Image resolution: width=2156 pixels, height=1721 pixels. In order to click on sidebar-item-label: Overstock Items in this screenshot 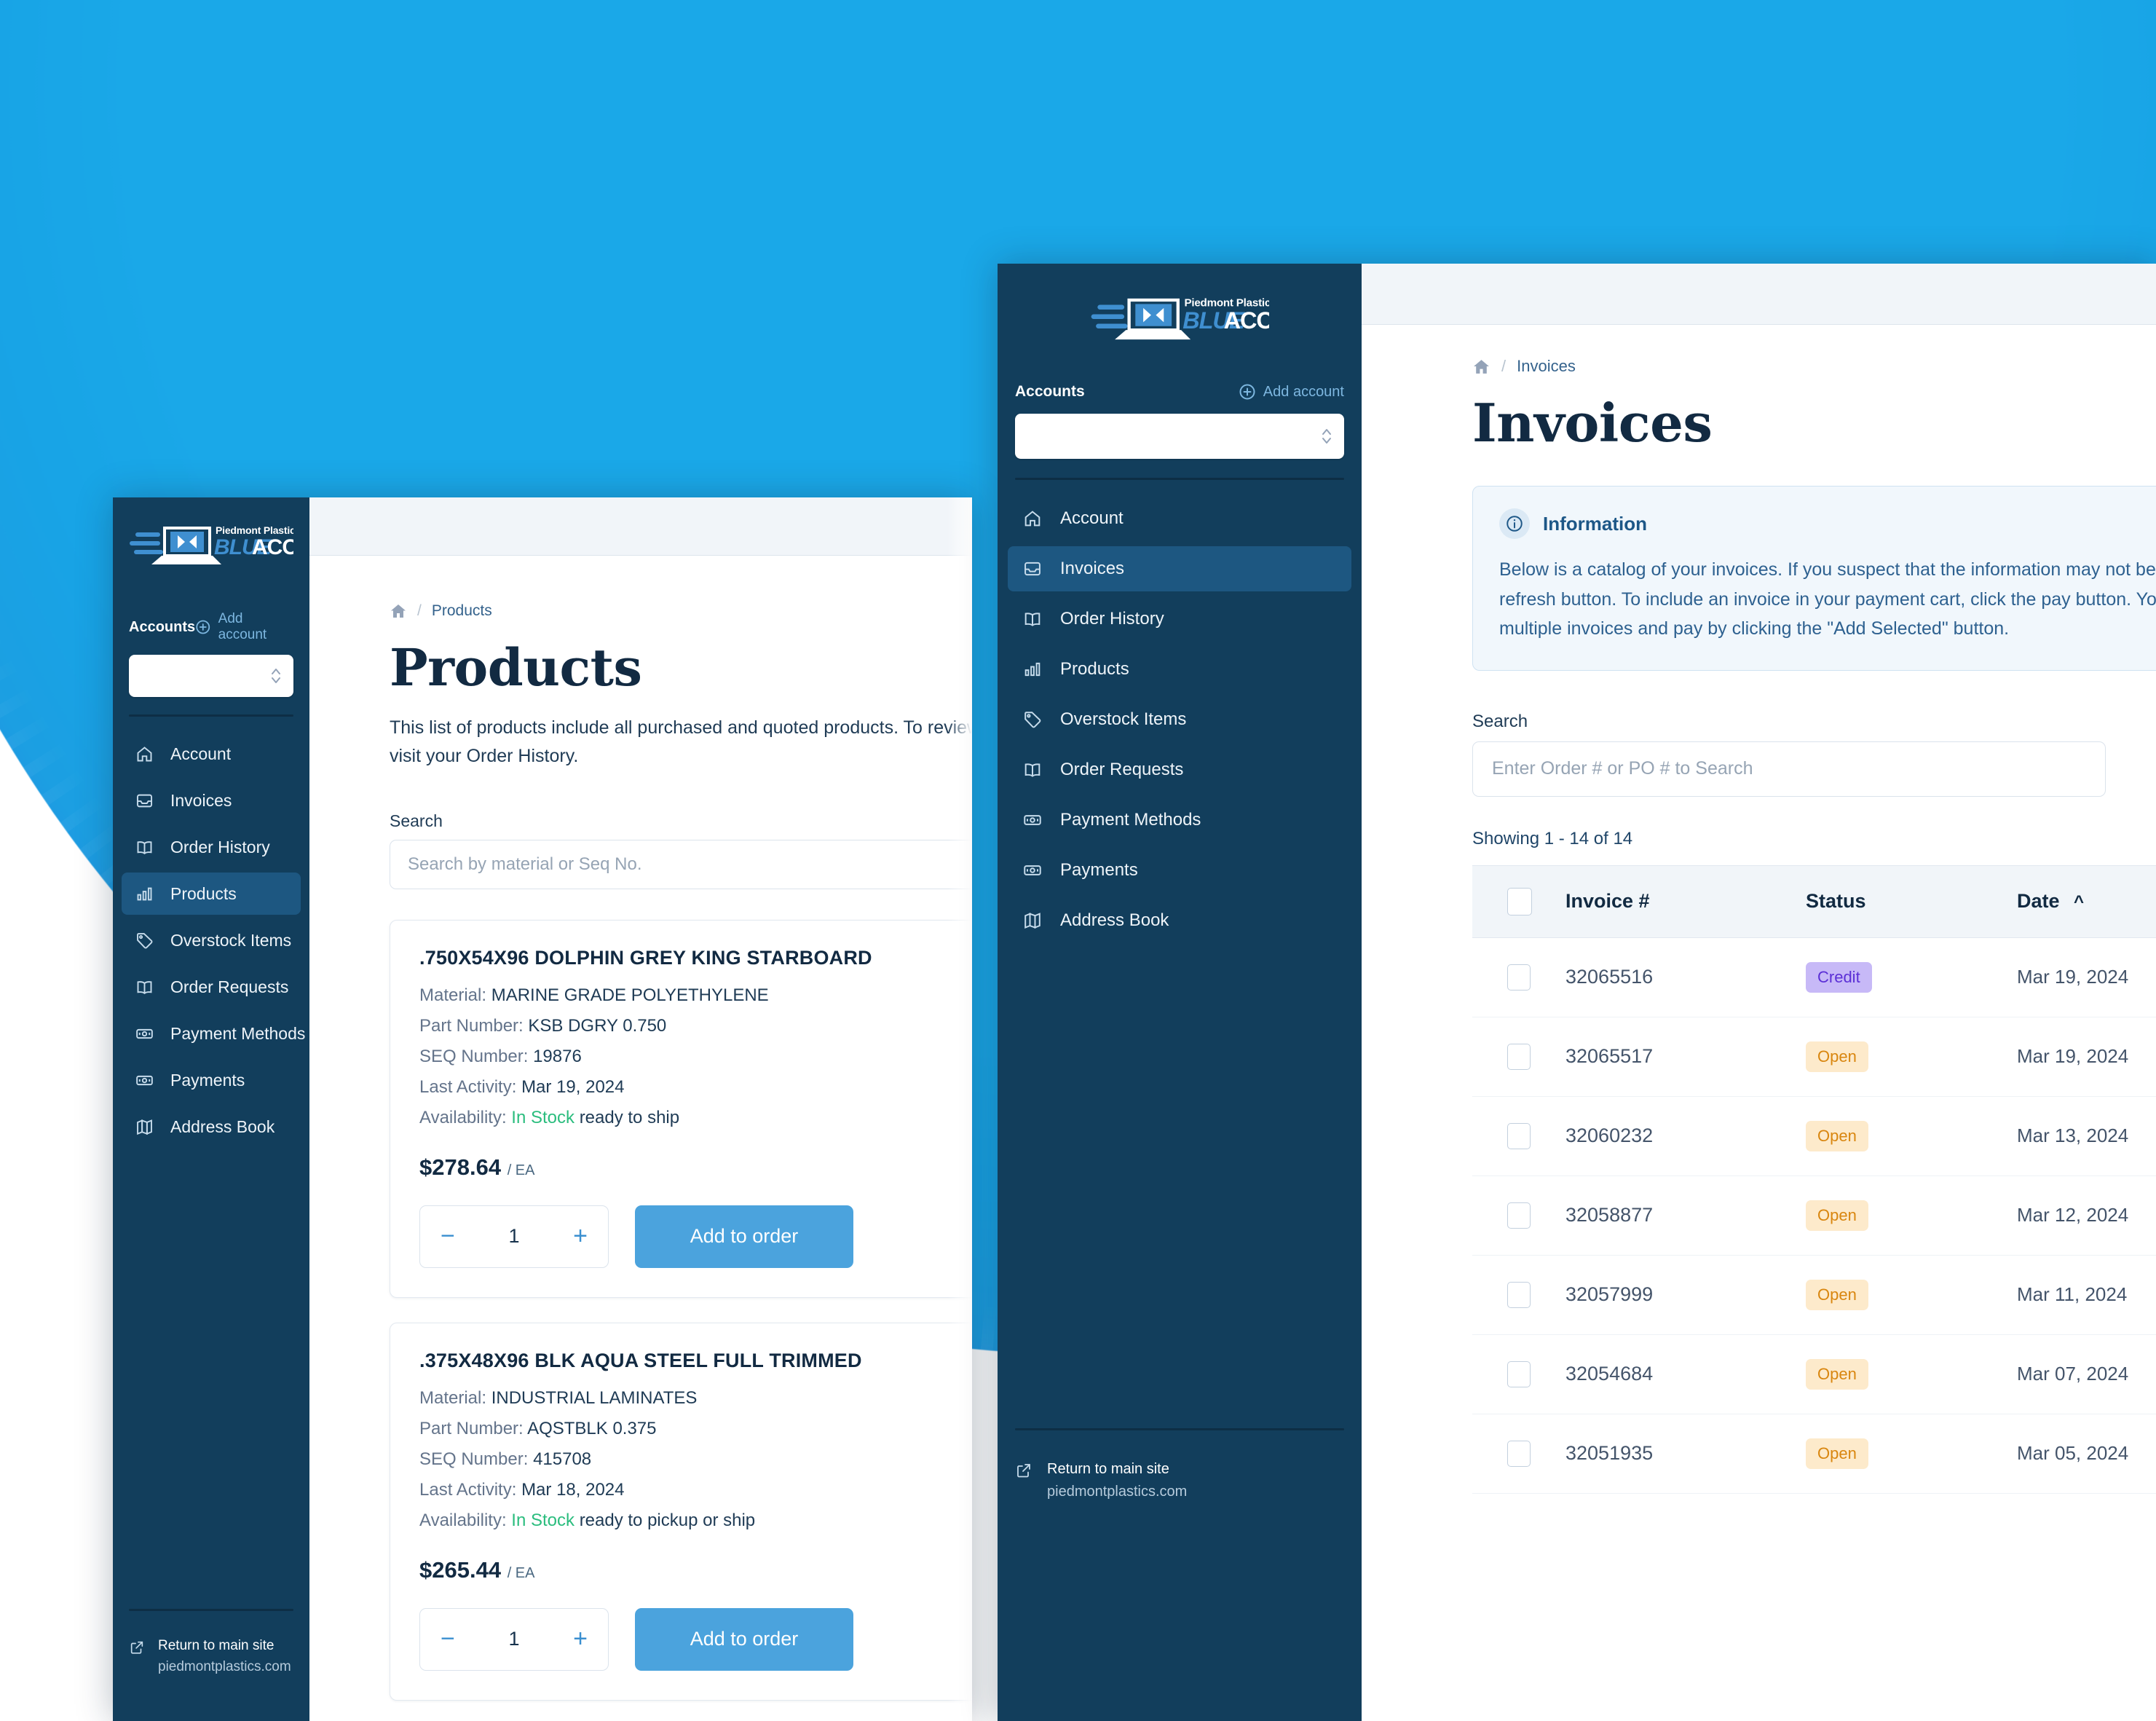, I will do `click(231, 940)`.